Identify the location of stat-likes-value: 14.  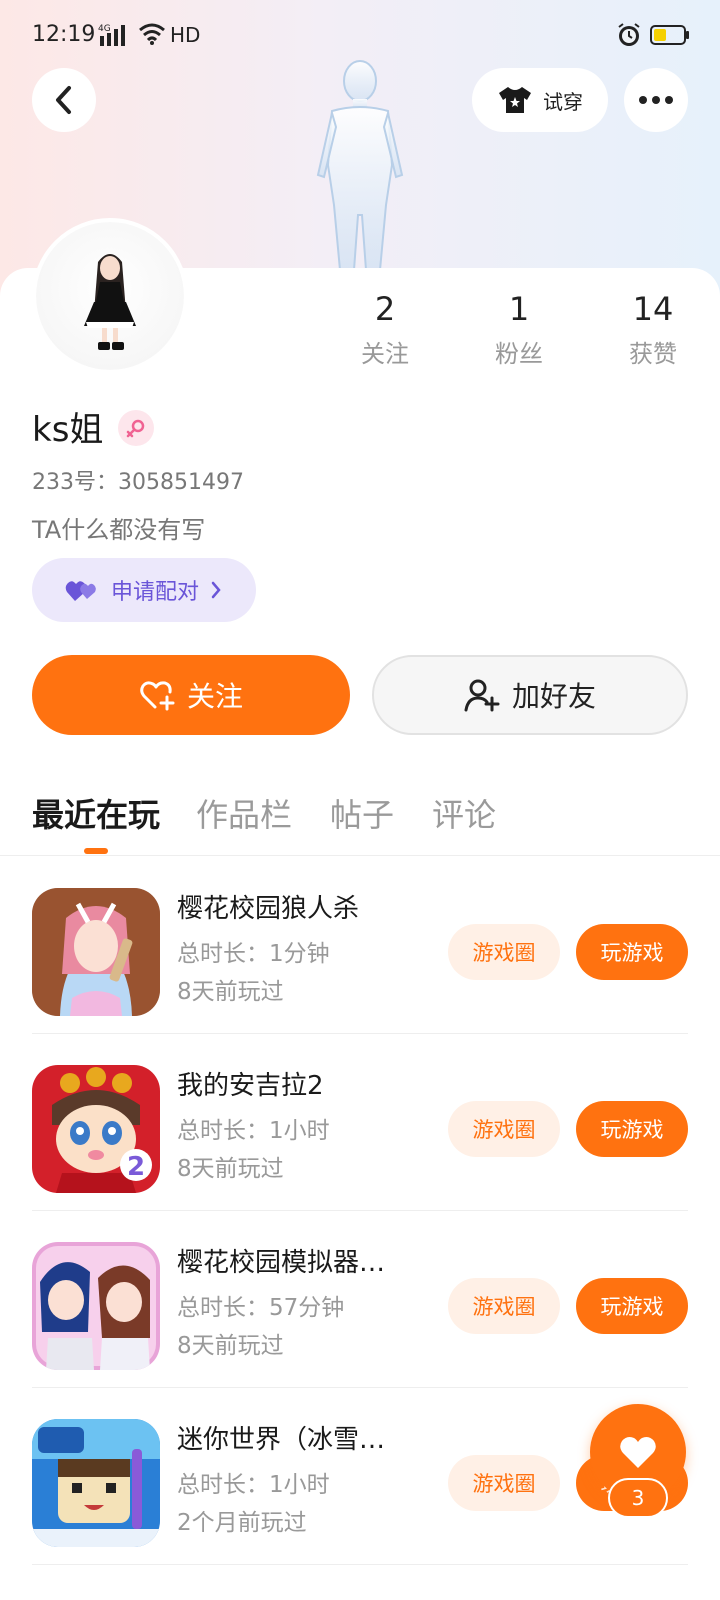
(653, 309).